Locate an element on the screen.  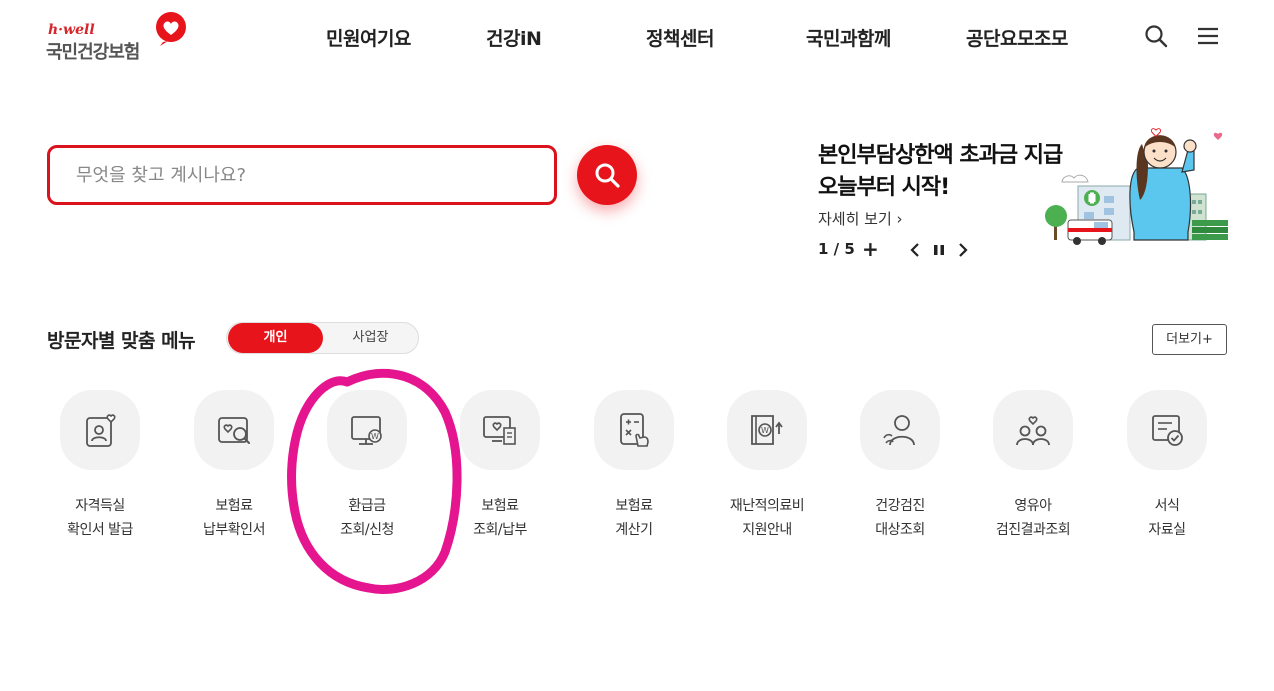
heart-logo-icon is located at coordinates (171, 29).